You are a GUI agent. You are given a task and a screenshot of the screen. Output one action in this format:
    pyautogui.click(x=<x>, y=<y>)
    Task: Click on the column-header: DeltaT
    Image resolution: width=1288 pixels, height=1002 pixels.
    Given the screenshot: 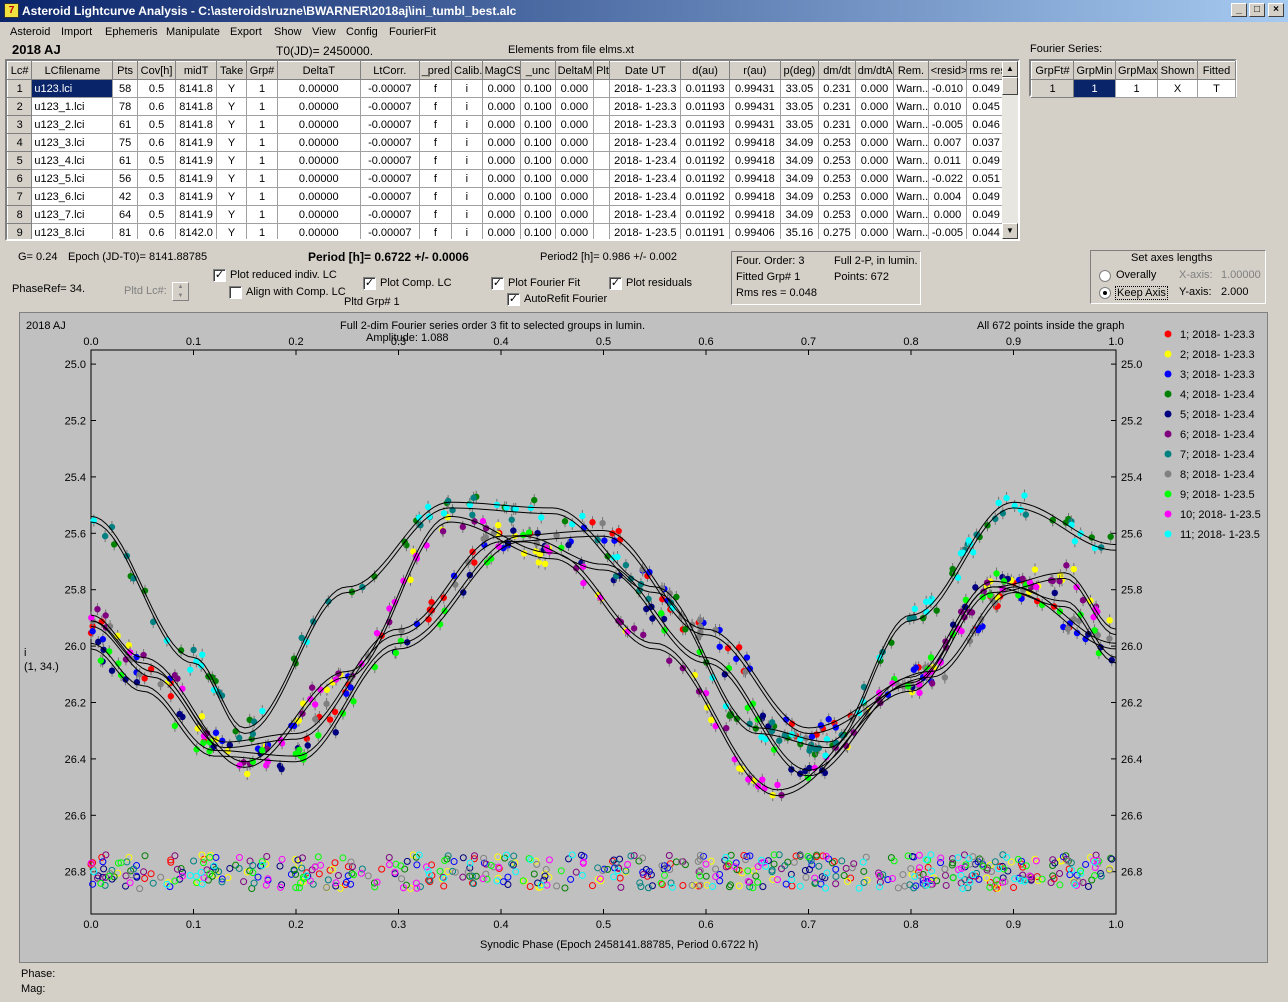 What is the action you would take?
    pyautogui.click(x=318, y=70)
    